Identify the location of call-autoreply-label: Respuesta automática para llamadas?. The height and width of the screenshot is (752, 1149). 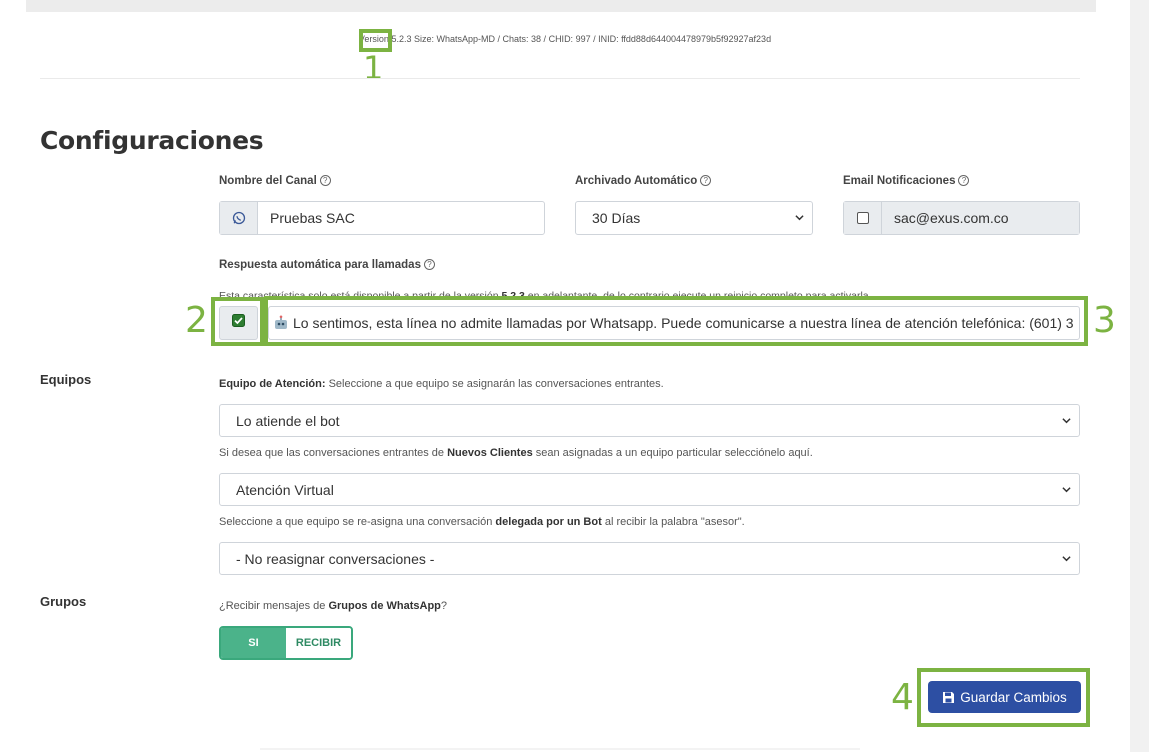
(327, 265).